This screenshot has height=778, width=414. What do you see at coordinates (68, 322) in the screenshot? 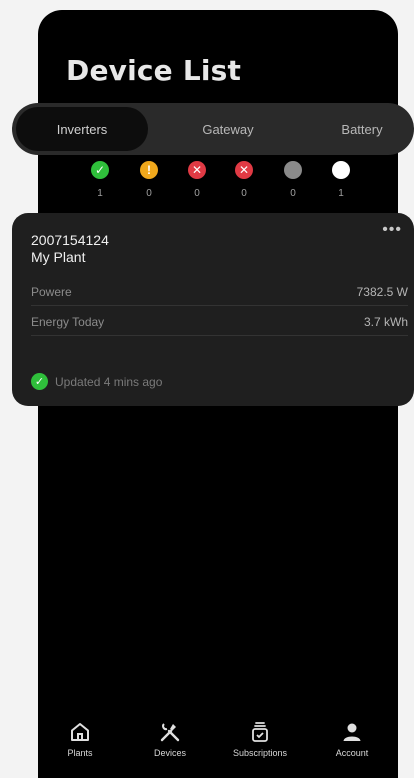
I see `energy-label: Energy Today` at bounding box center [68, 322].